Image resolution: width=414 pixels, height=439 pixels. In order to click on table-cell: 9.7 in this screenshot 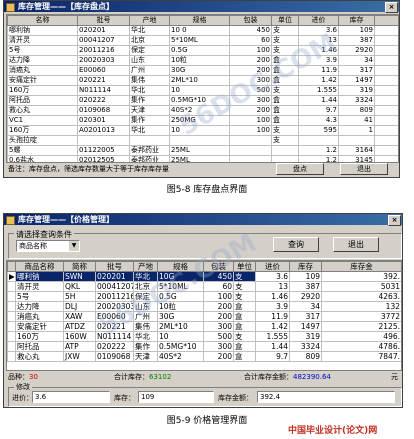, I will do `click(318, 110)`.